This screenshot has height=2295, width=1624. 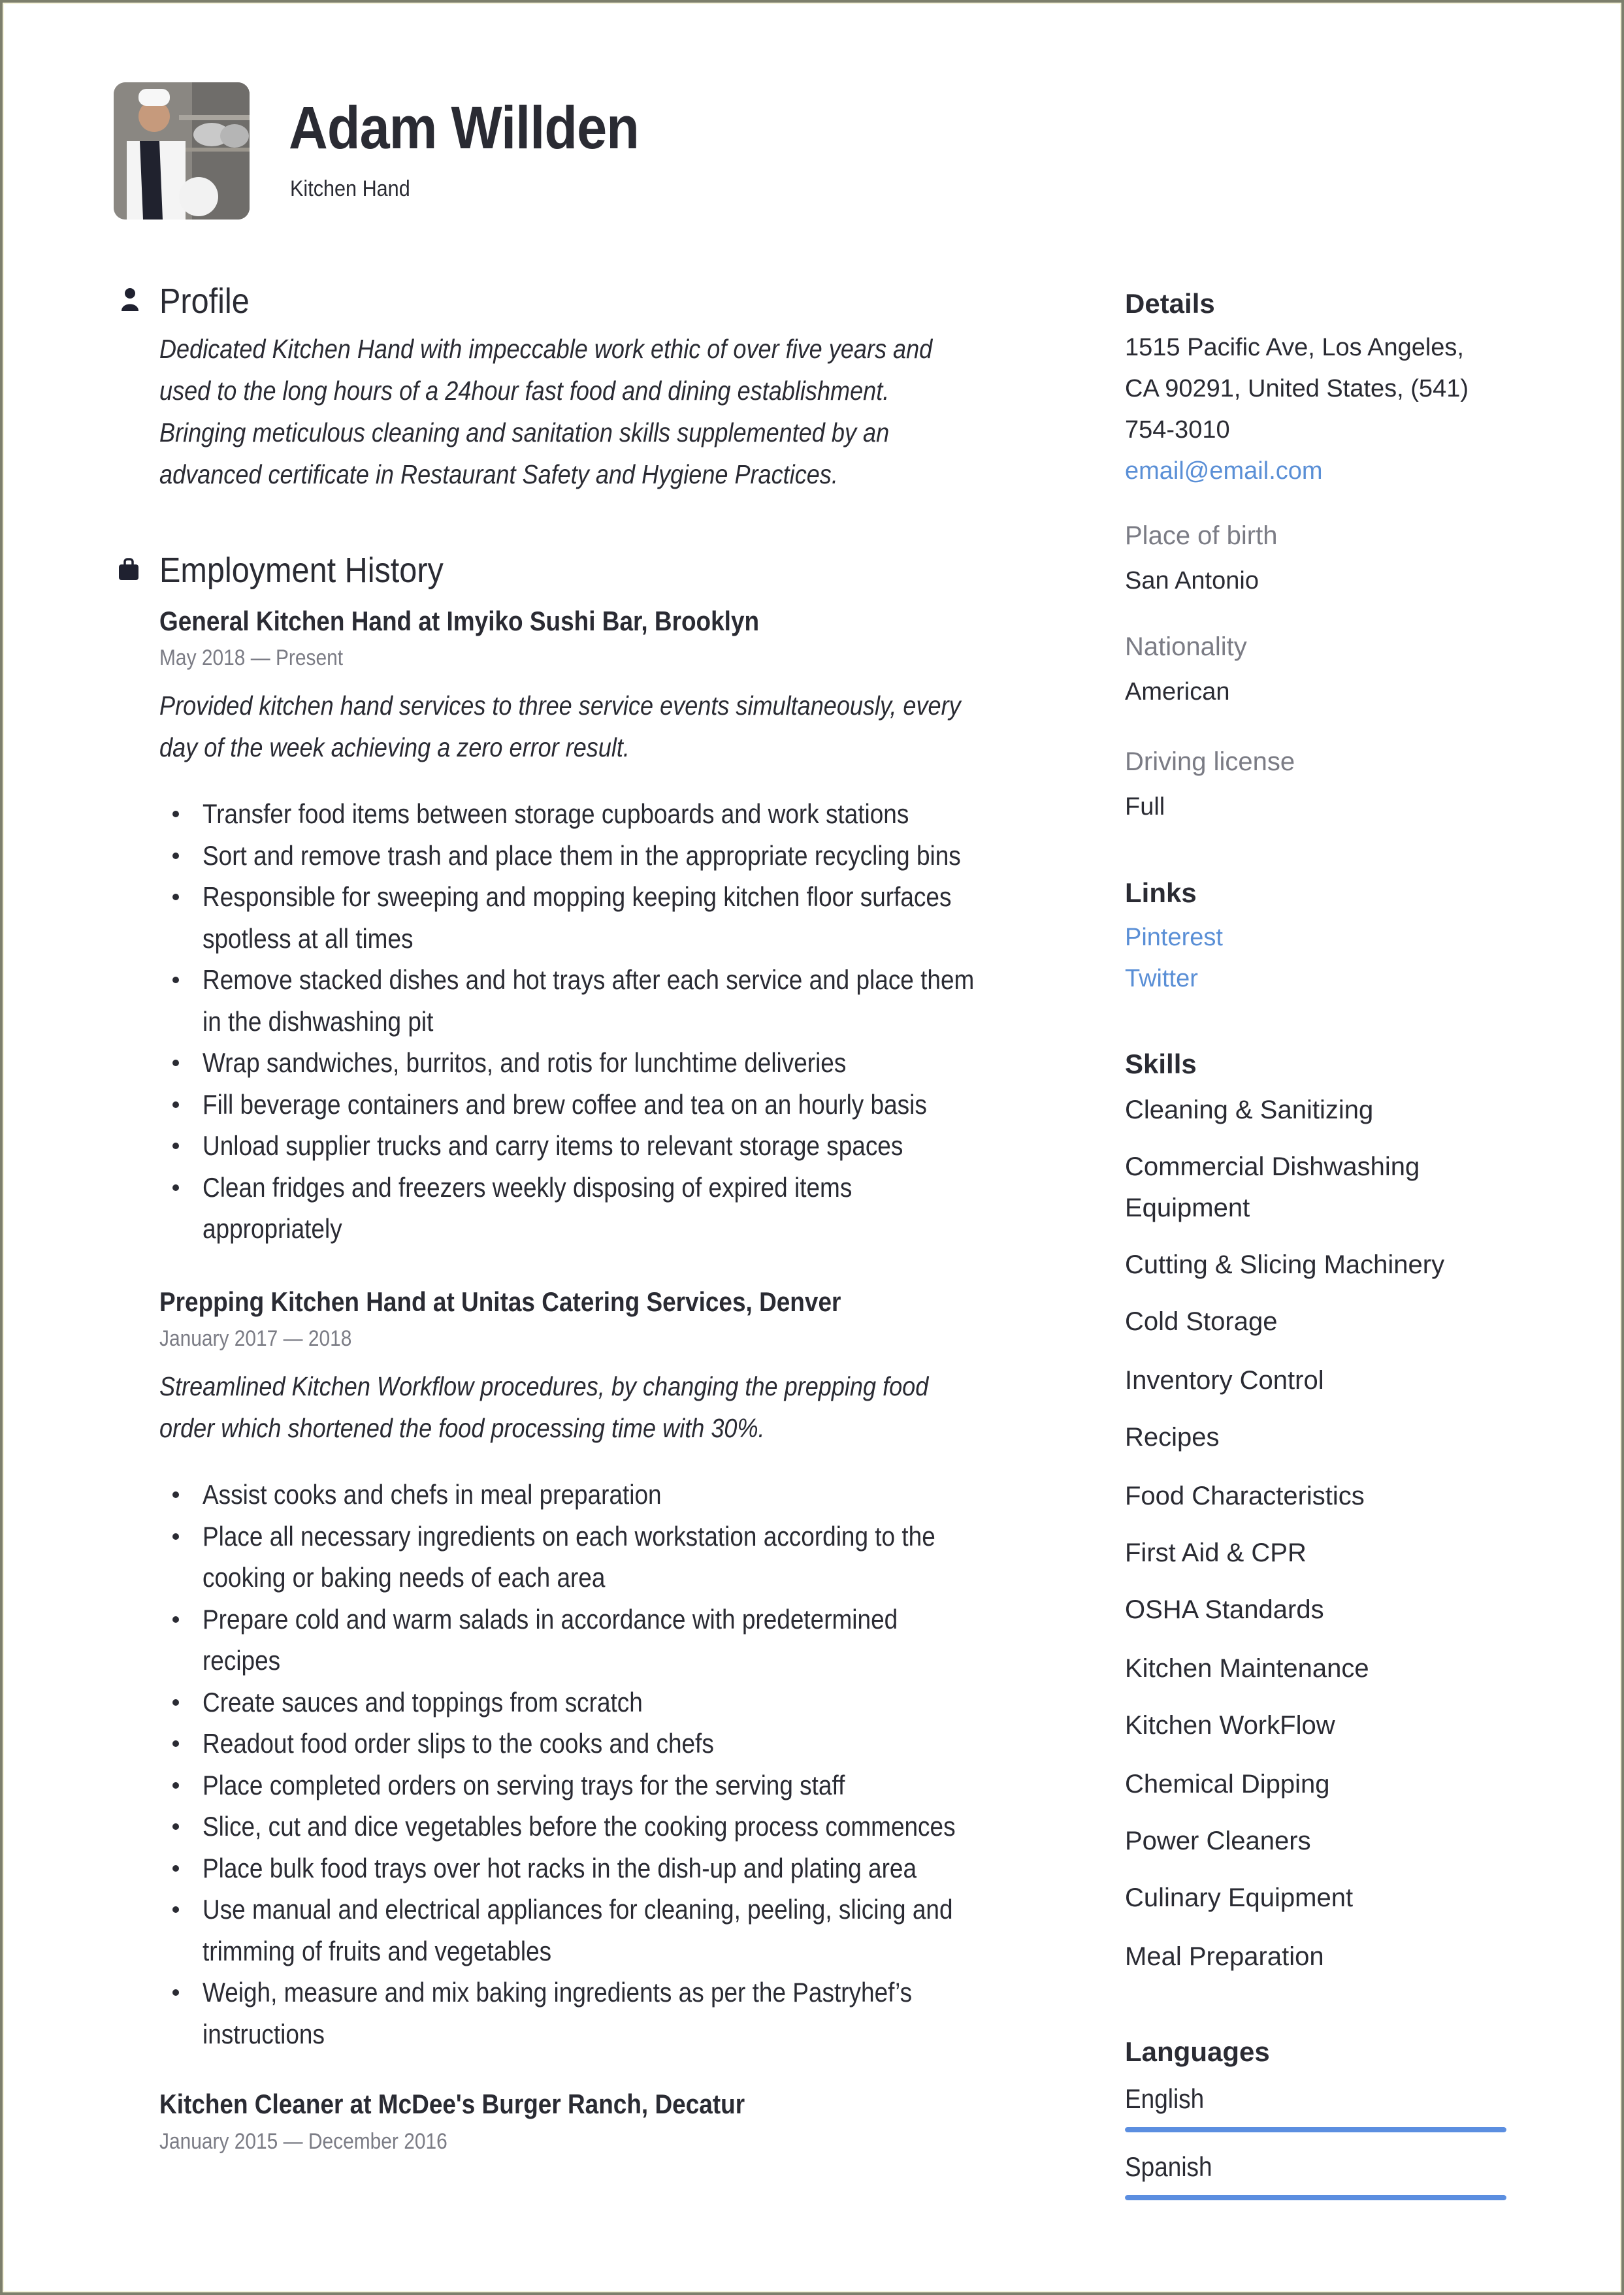 I want to click on nationality-value: American, so click(x=1177, y=692).